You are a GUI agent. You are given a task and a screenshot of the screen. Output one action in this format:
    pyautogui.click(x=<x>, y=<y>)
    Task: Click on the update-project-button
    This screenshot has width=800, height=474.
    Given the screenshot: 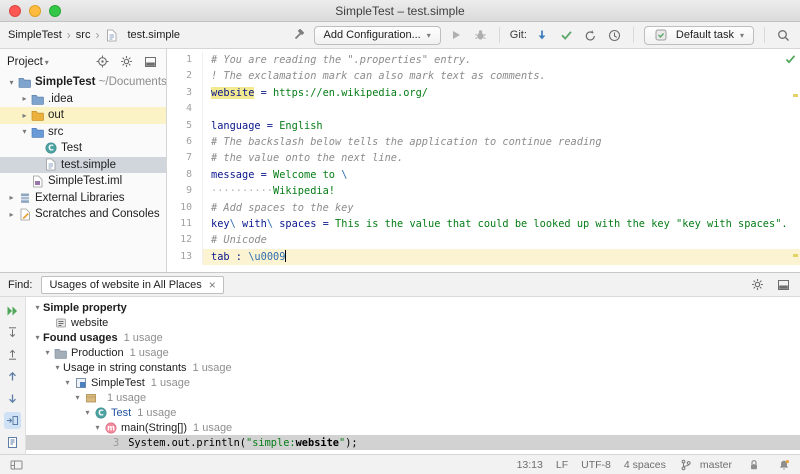 What is the action you would take?
    pyautogui.click(x=542, y=35)
    